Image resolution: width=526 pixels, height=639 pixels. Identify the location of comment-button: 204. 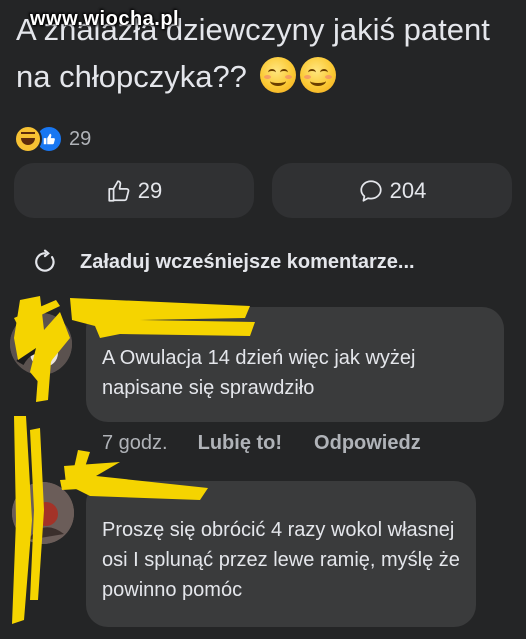
(392, 190).